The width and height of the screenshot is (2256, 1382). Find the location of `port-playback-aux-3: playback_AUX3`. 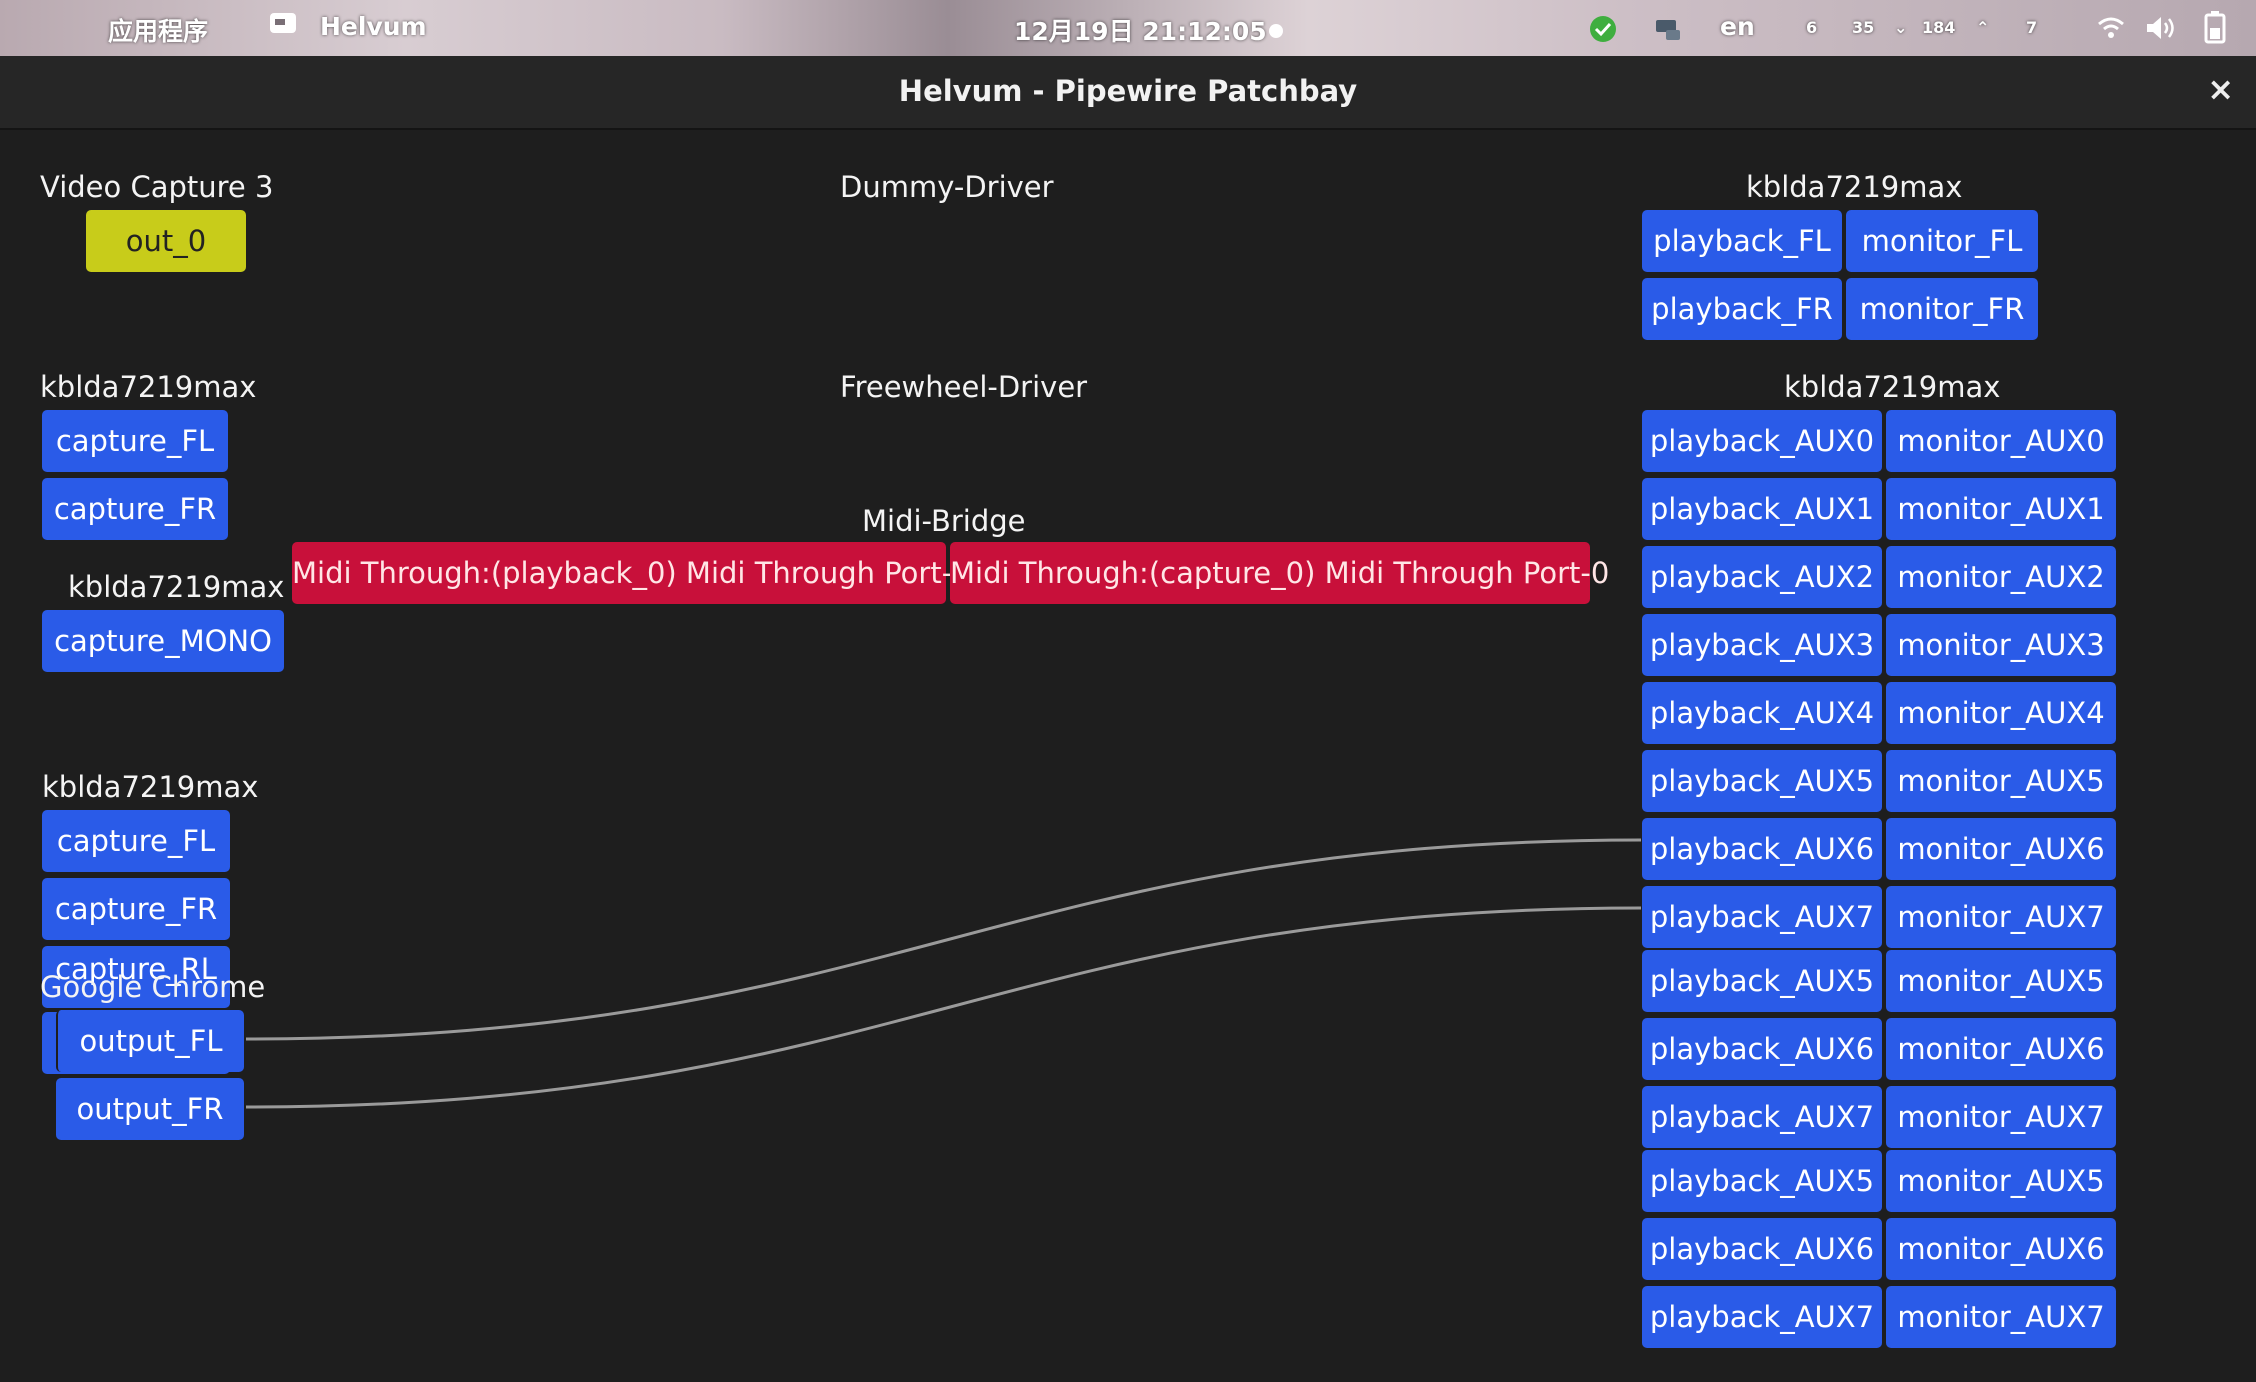

port-playback-aux-3: playback_AUX3 is located at coordinates (1762, 645).